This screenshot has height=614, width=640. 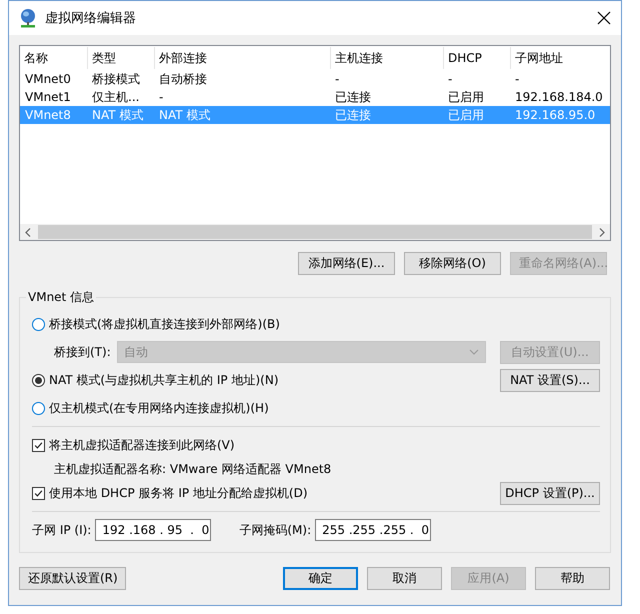 I want to click on table-cell-text: 192.168.184.0, so click(x=559, y=97).